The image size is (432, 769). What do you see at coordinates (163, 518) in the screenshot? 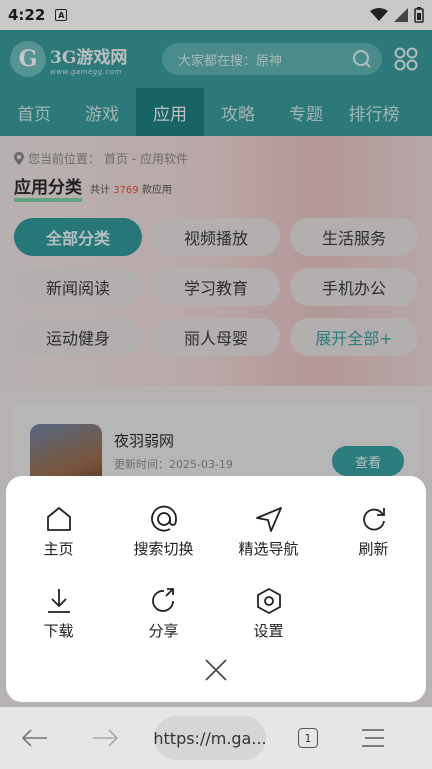
I see `at-icon` at bounding box center [163, 518].